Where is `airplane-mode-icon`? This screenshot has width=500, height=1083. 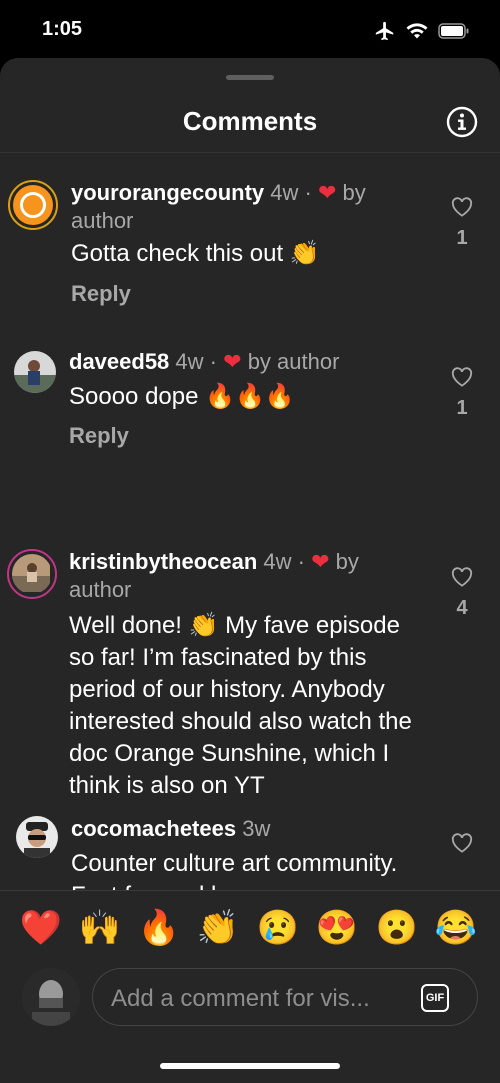
airplane-mode-icon is located at coordinates (384, 31).